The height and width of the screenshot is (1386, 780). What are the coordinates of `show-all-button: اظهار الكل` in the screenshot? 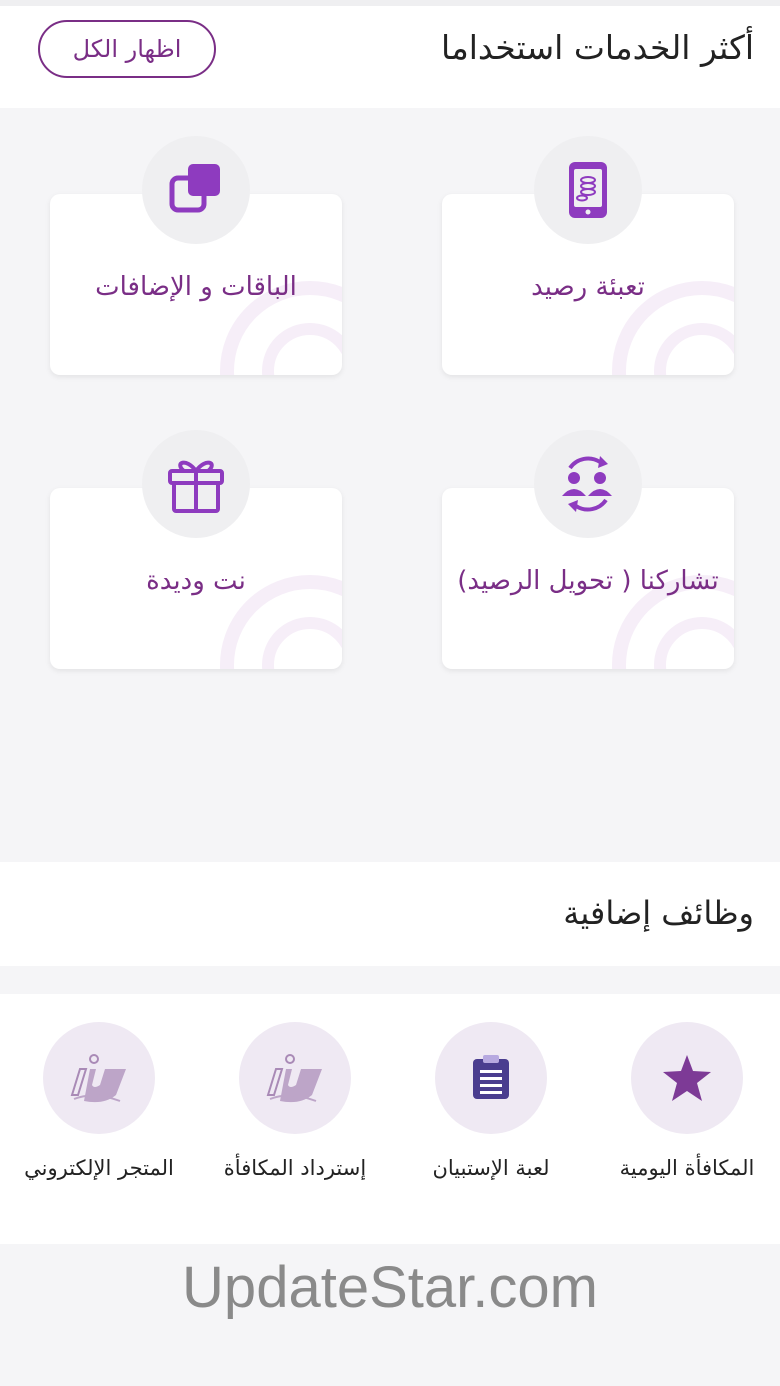 It's located at (127, 49).